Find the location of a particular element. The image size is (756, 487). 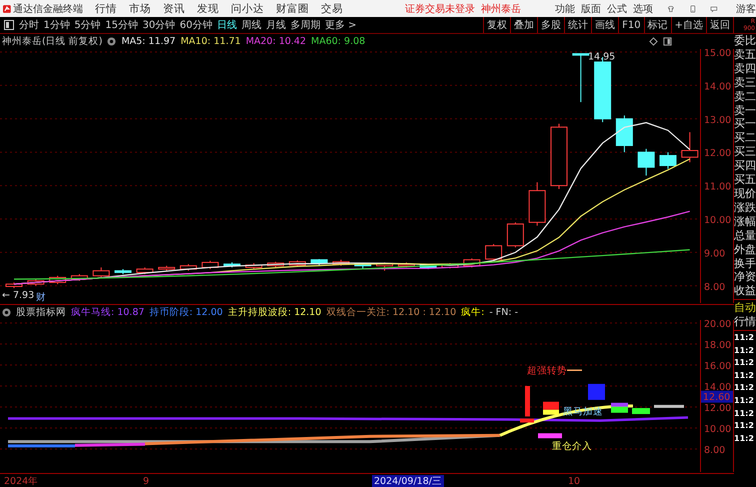

menu-item: 版面 is located at coordinates (590, 9).